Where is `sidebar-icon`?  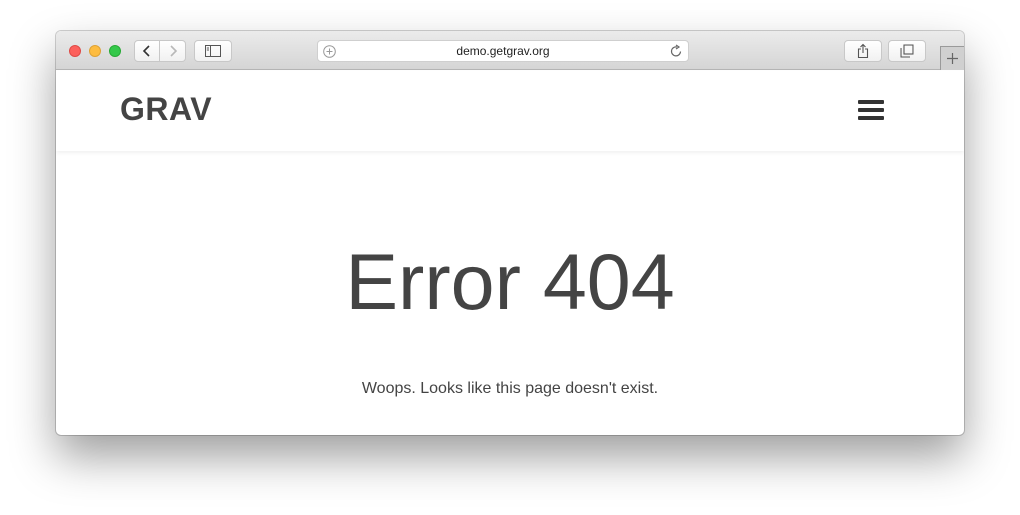
sidebar-icon is located at coordinates (213, 51).